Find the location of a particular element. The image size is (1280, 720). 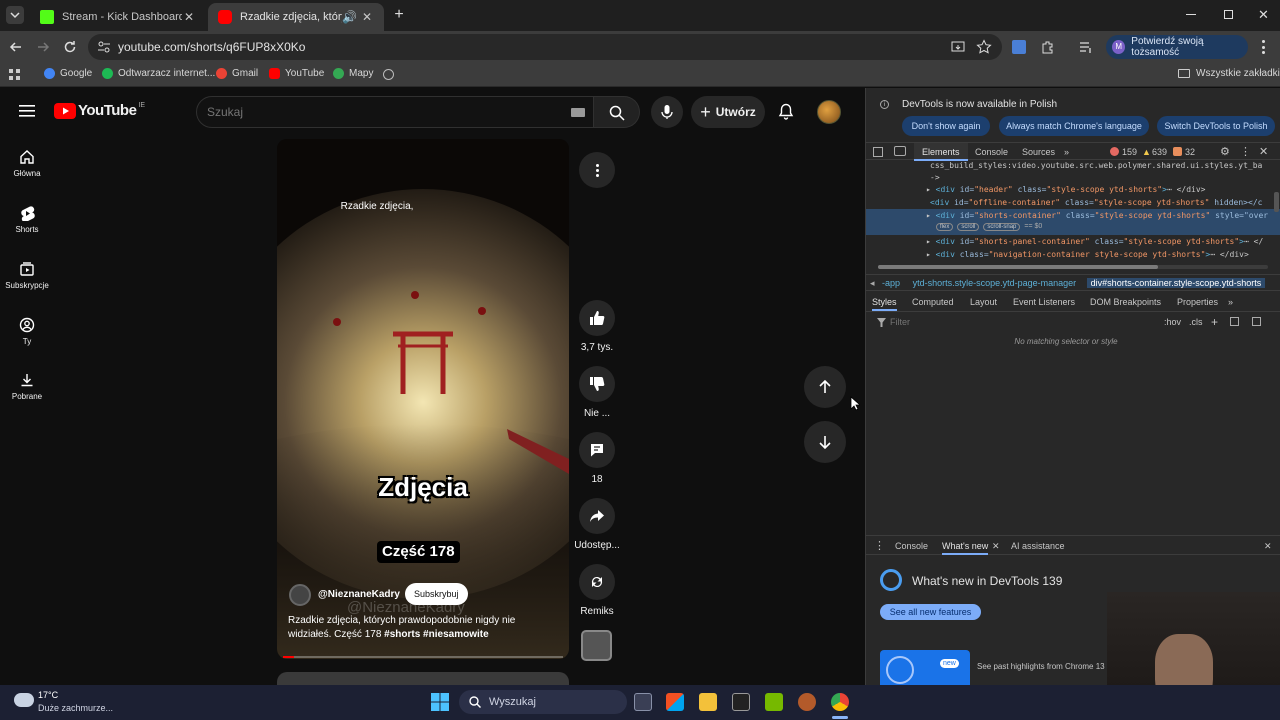

like-button: 3,7 tys. is located at coordinates (597, 326).